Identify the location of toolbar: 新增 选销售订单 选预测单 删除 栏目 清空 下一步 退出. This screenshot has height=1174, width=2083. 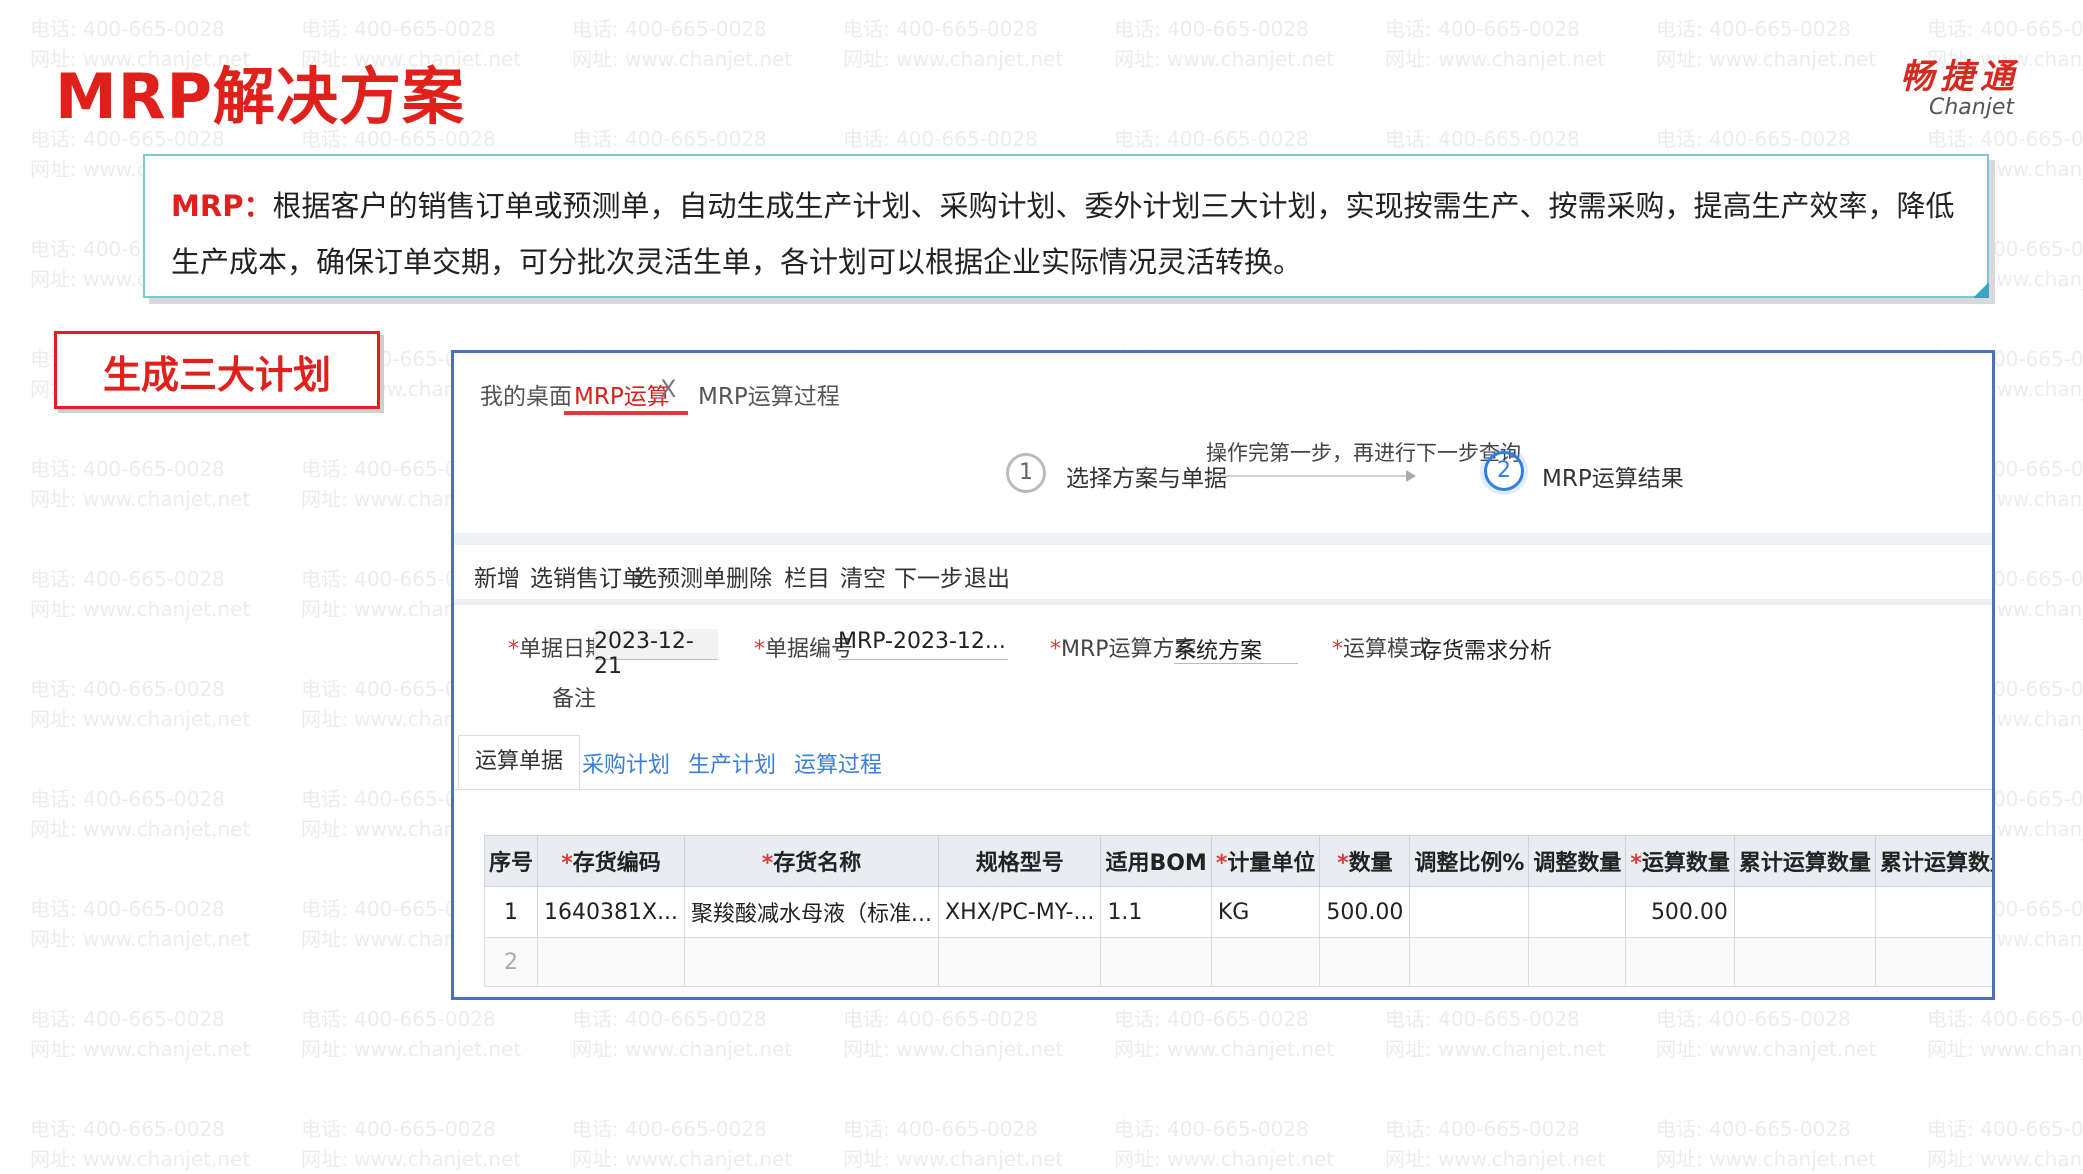
(1223, 572).